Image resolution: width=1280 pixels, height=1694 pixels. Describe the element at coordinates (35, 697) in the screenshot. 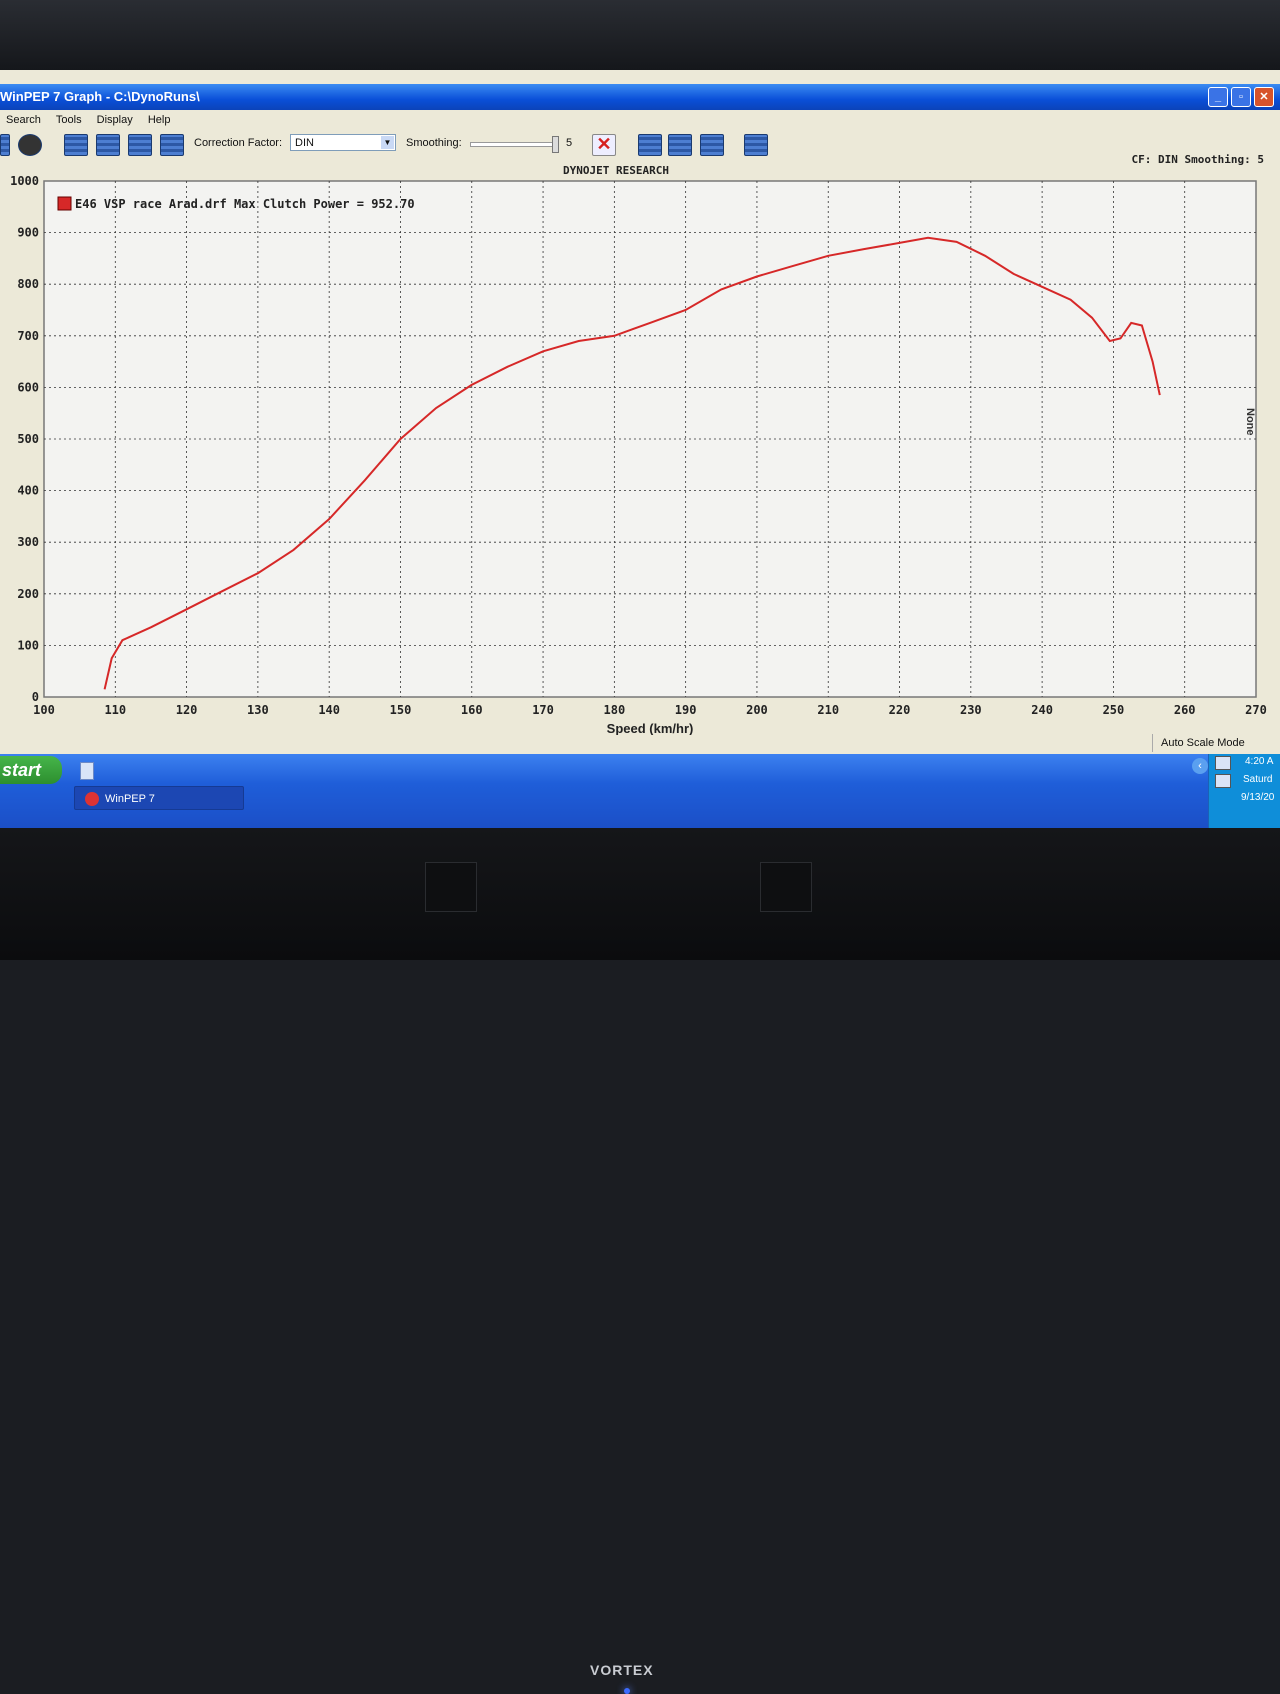

I see `y-tick-label: 0` at that location.